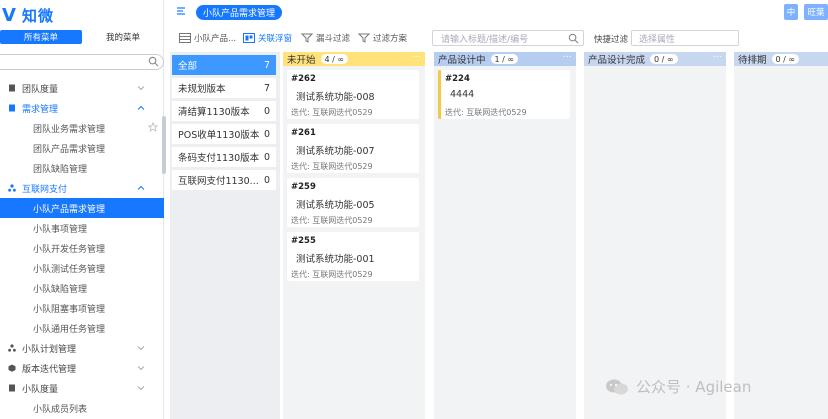  I want to click on kanban-view-button: 关联浮窗, so click(267, 38).